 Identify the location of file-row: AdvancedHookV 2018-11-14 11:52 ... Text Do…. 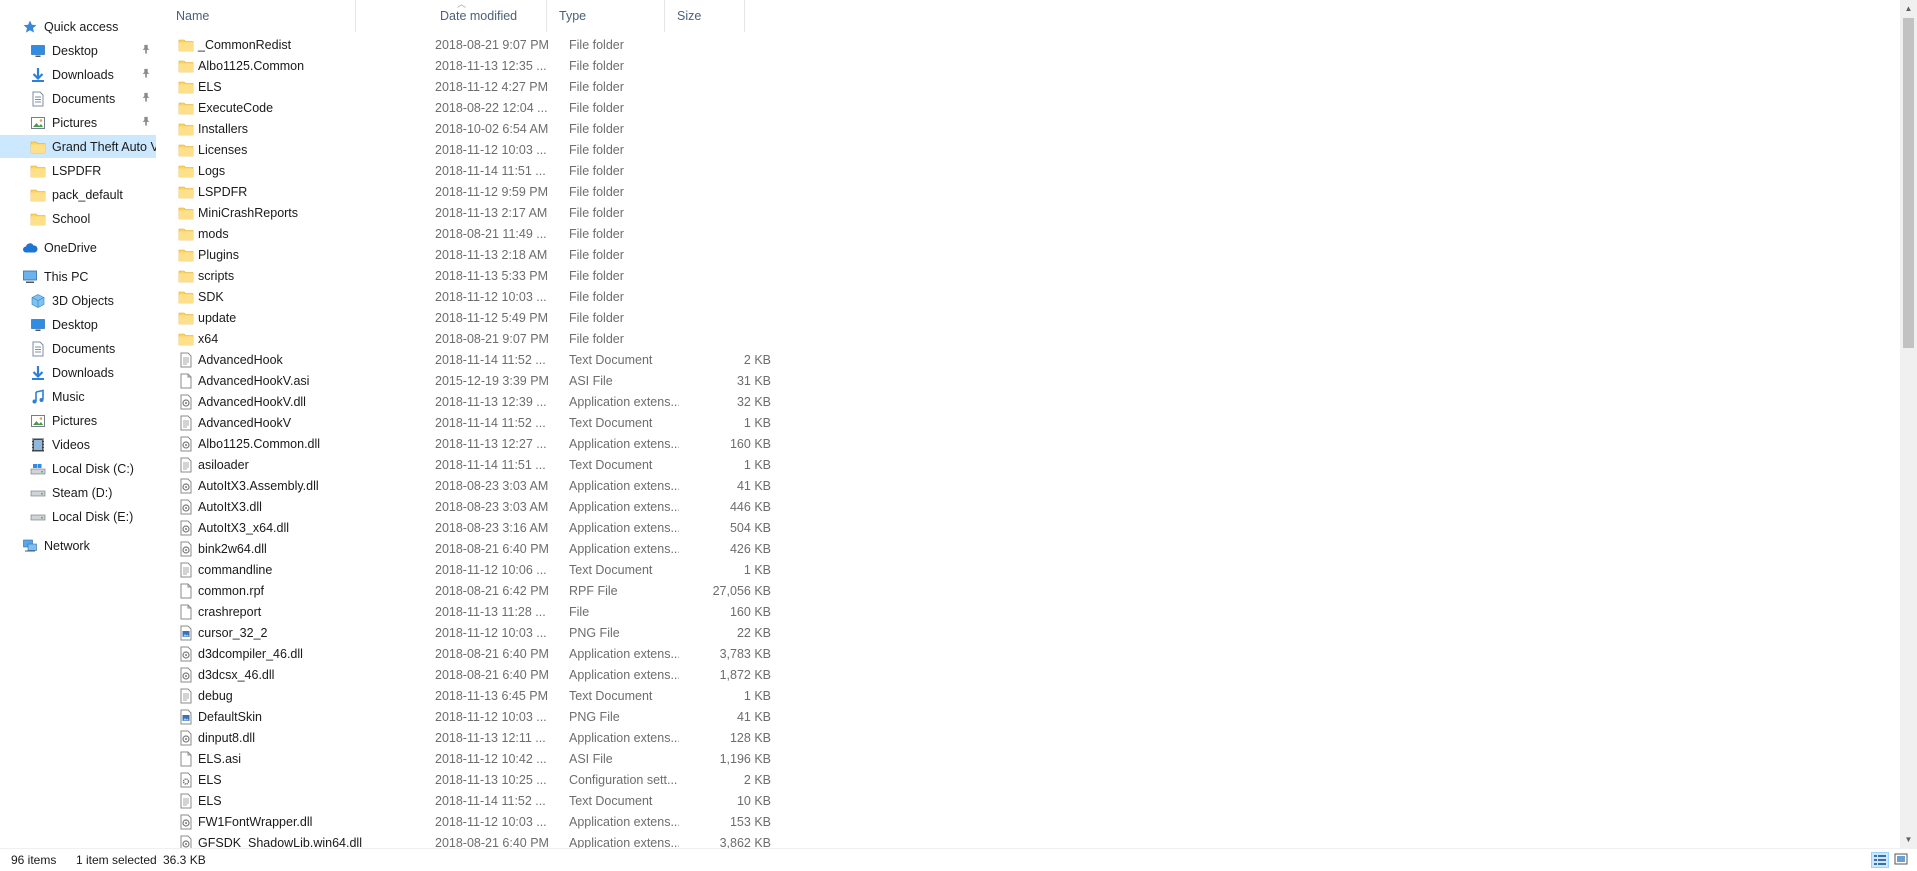
(546, 422).